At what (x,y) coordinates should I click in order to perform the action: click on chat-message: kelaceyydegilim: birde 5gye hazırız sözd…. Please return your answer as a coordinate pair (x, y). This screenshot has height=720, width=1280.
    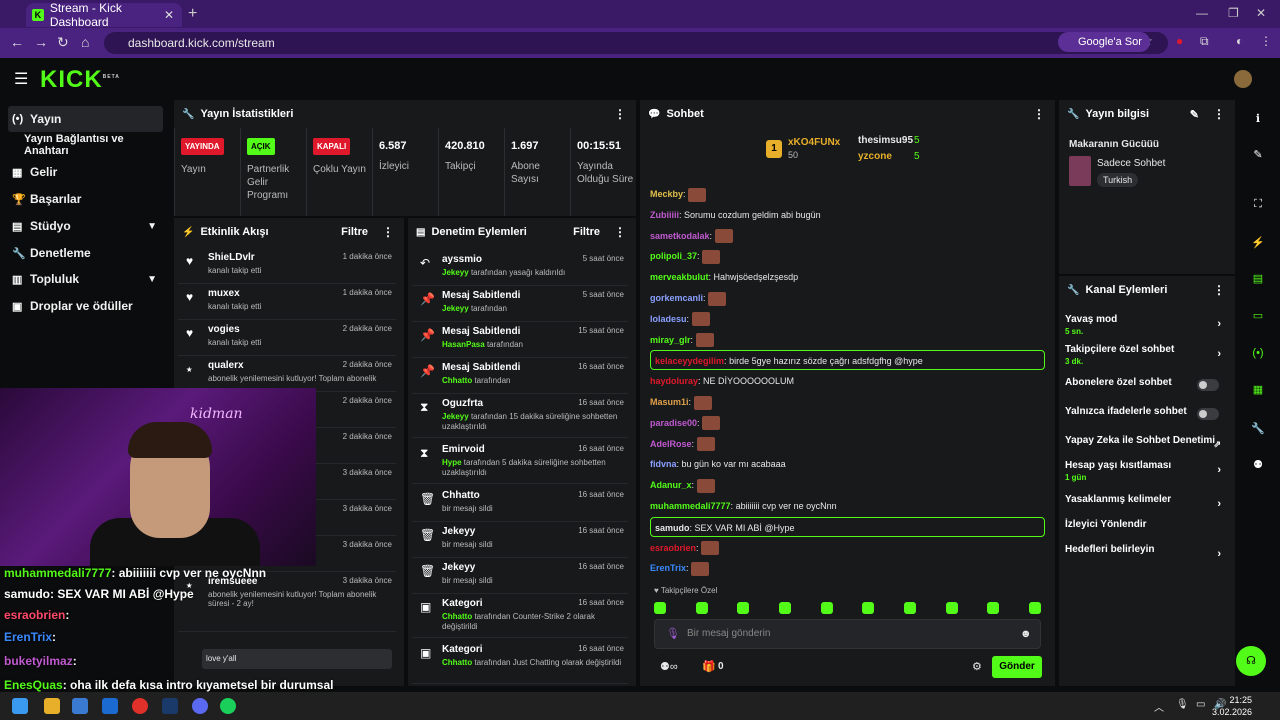
    Looking at the image, I should click on (847, 360).